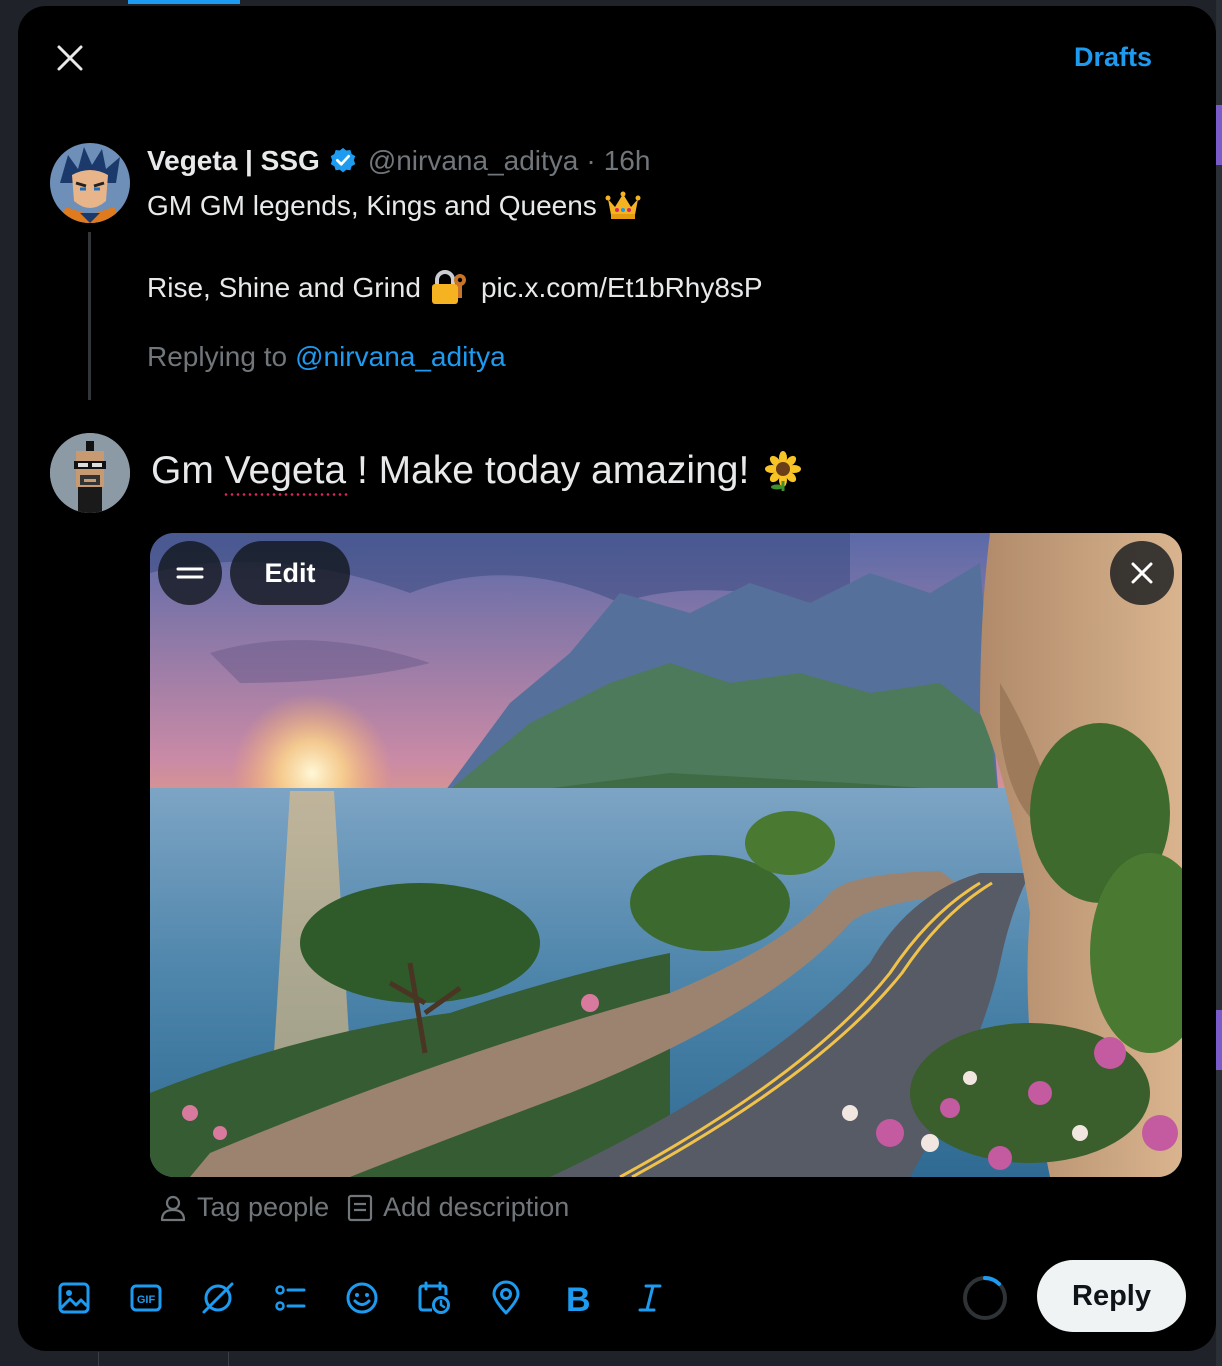  I want to click on tweet-timestamp: 16h, so click(627, 161).